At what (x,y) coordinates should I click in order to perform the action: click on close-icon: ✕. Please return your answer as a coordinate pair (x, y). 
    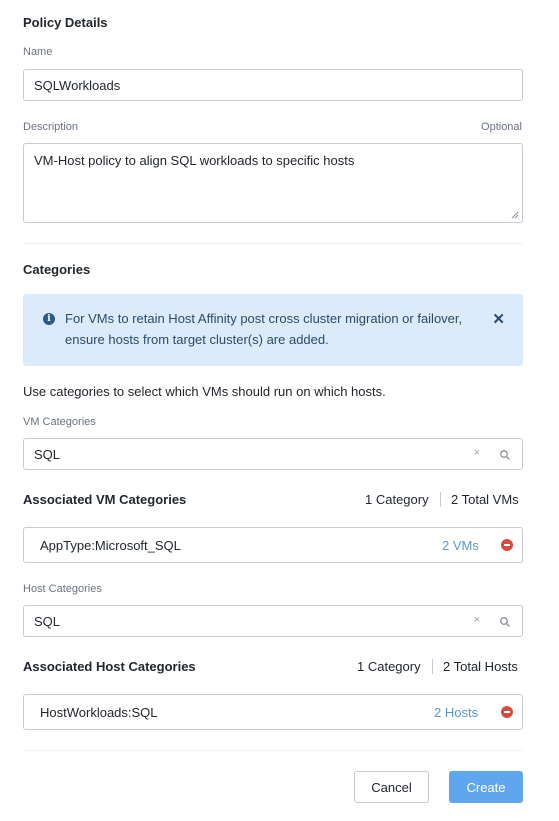
    Looking at the image, I should click on (498, 319).